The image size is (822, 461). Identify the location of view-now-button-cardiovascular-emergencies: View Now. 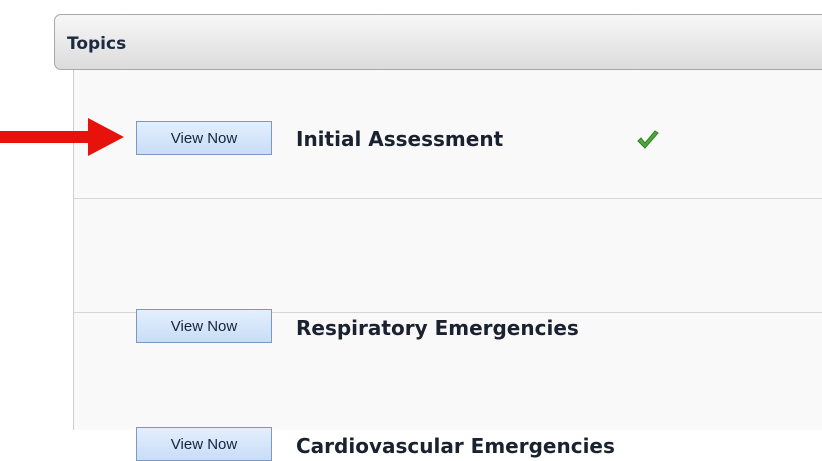
(204, 444).